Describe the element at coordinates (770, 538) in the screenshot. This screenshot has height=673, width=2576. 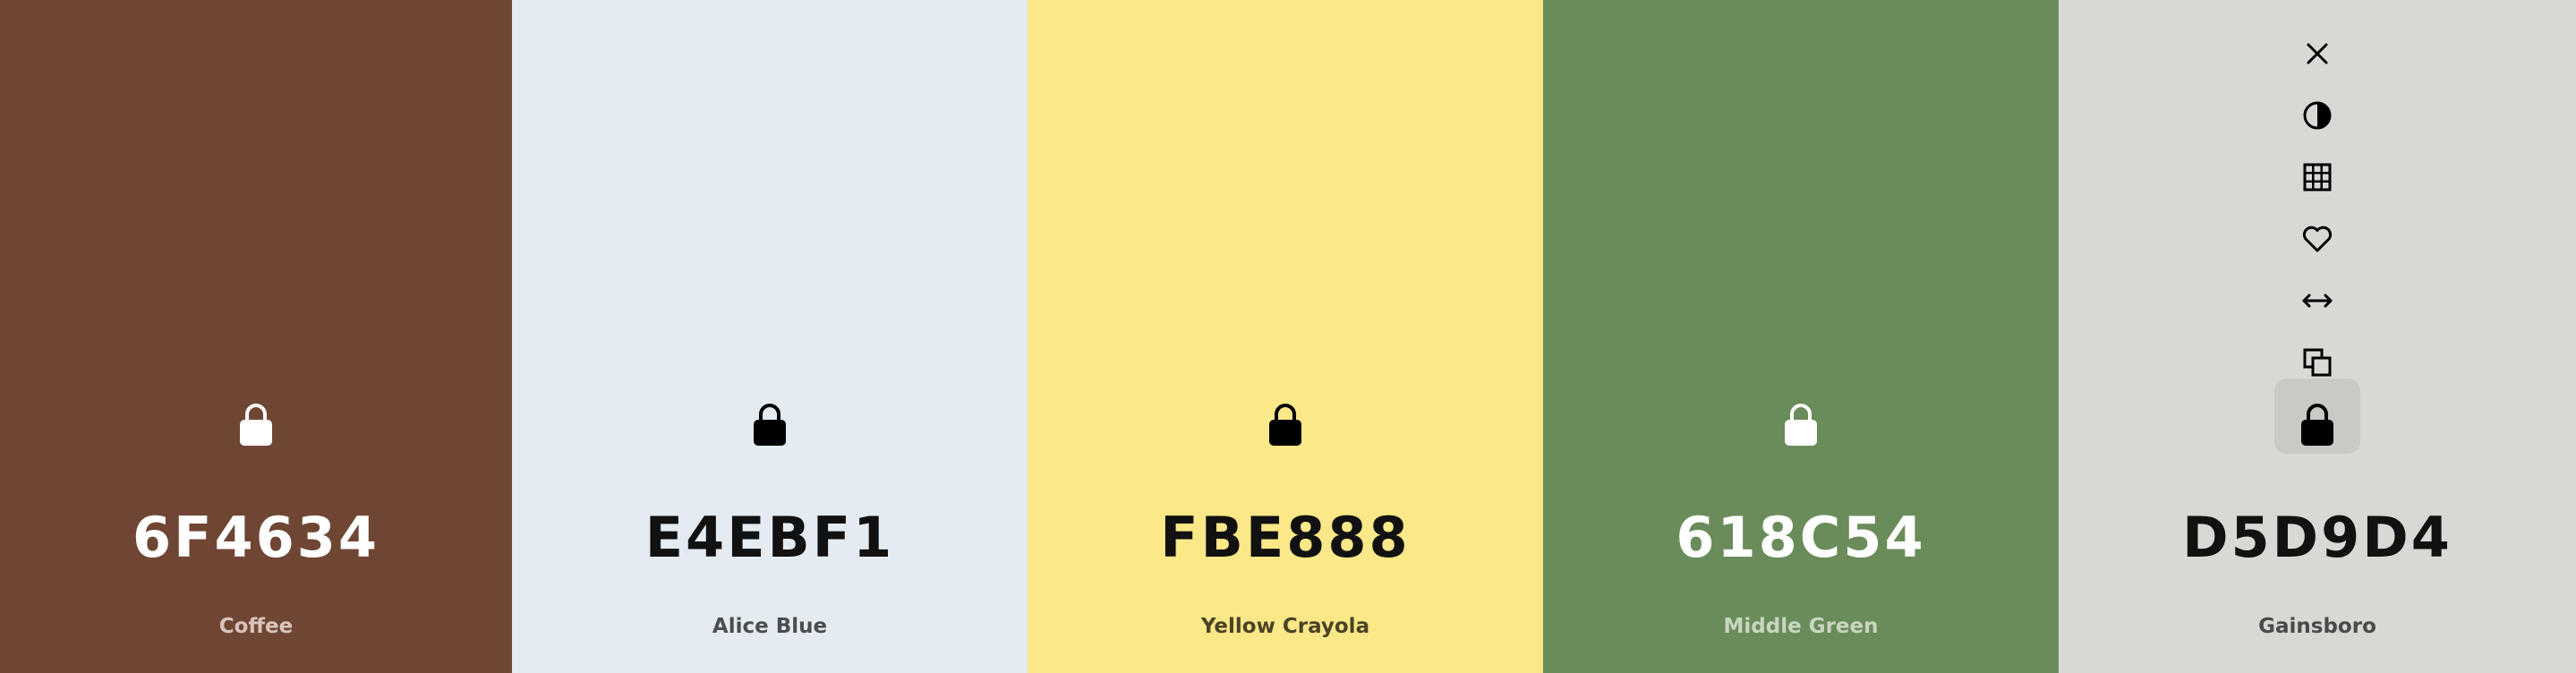
I see `hex-code: E4EBF1` at that location.